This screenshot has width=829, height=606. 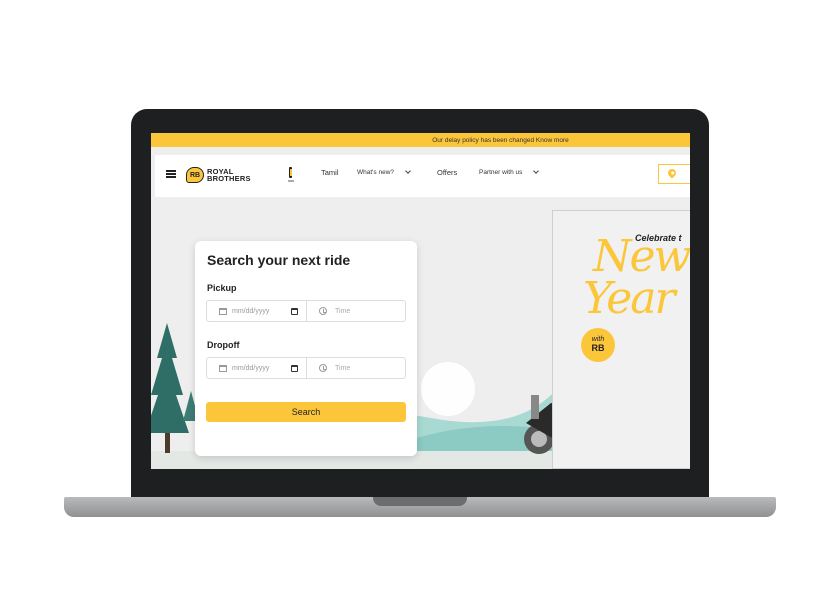 I want to click on dropoff-label: Dropoff, so click(x=223, y=345).